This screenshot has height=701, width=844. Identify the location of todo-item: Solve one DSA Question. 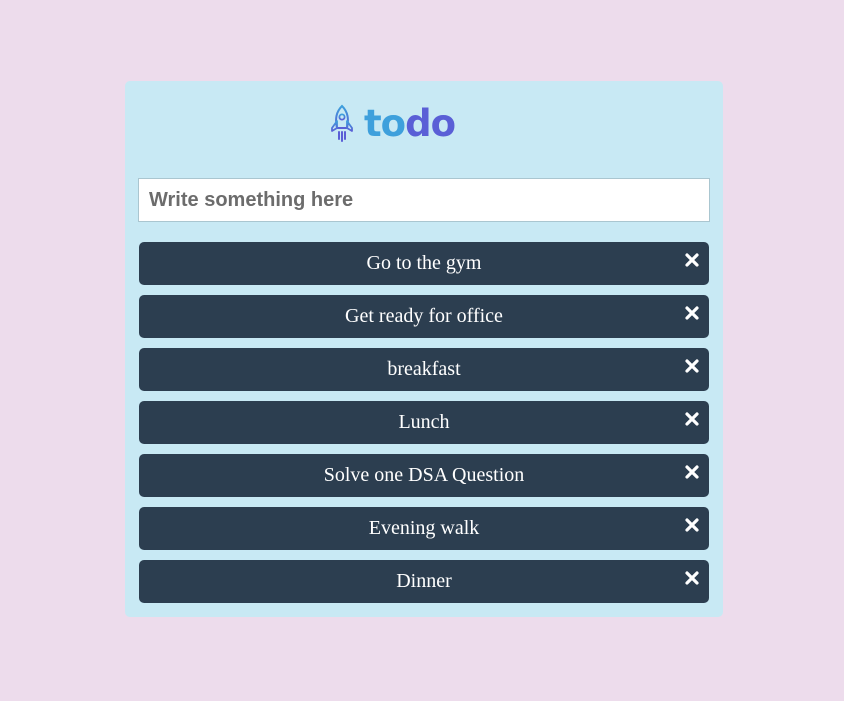
(424, 475).